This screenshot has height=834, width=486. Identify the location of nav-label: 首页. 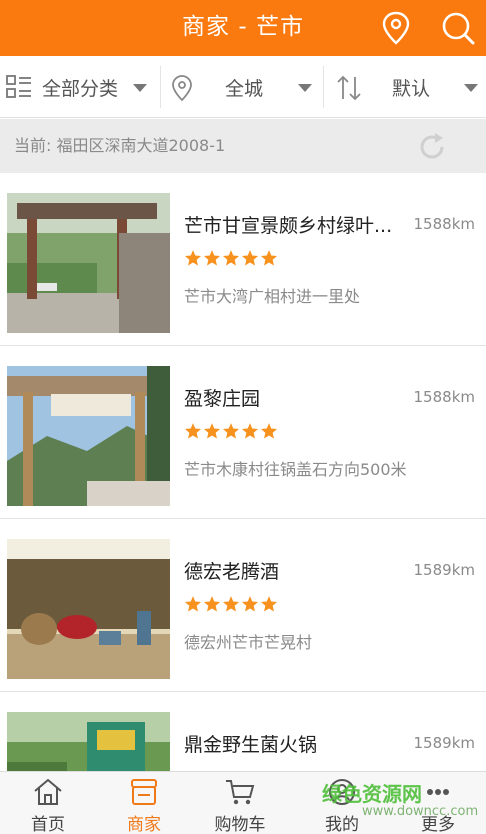
(48, 824).